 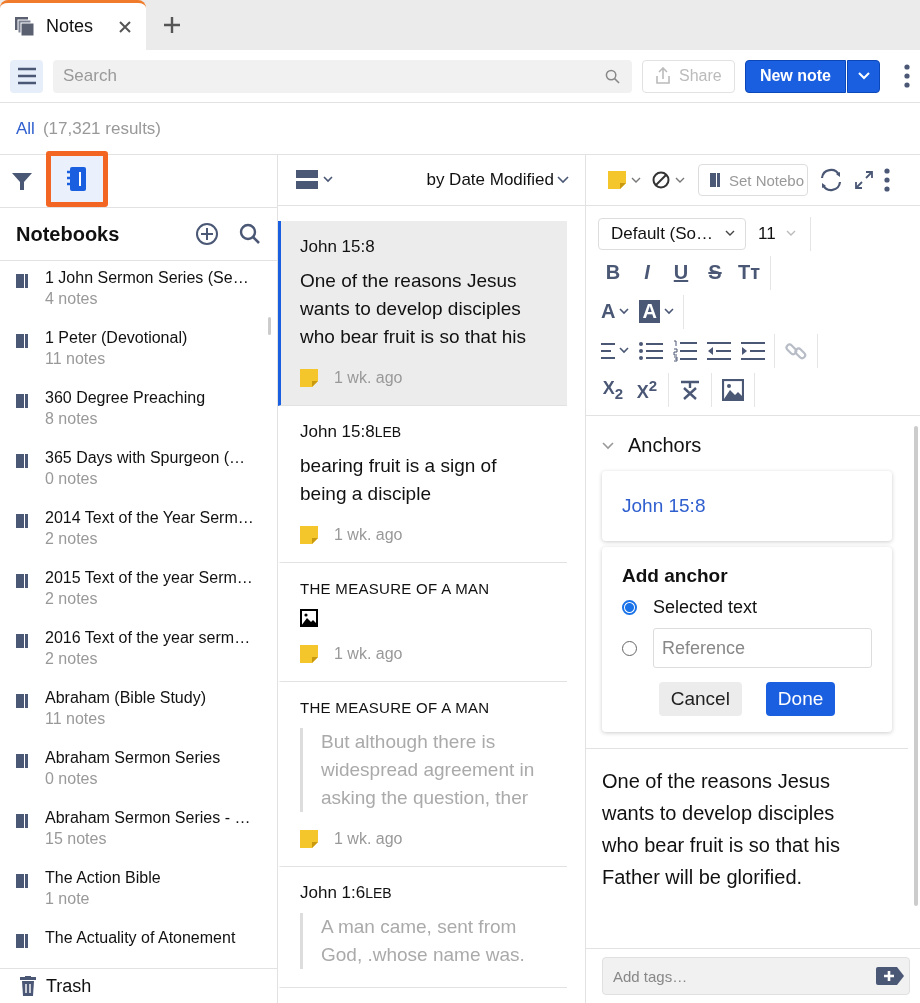 What do you see at coordinates (664, 505) in the screenshot?
I see `anchor-link: John 15:8` at bounding box center [664, 505].